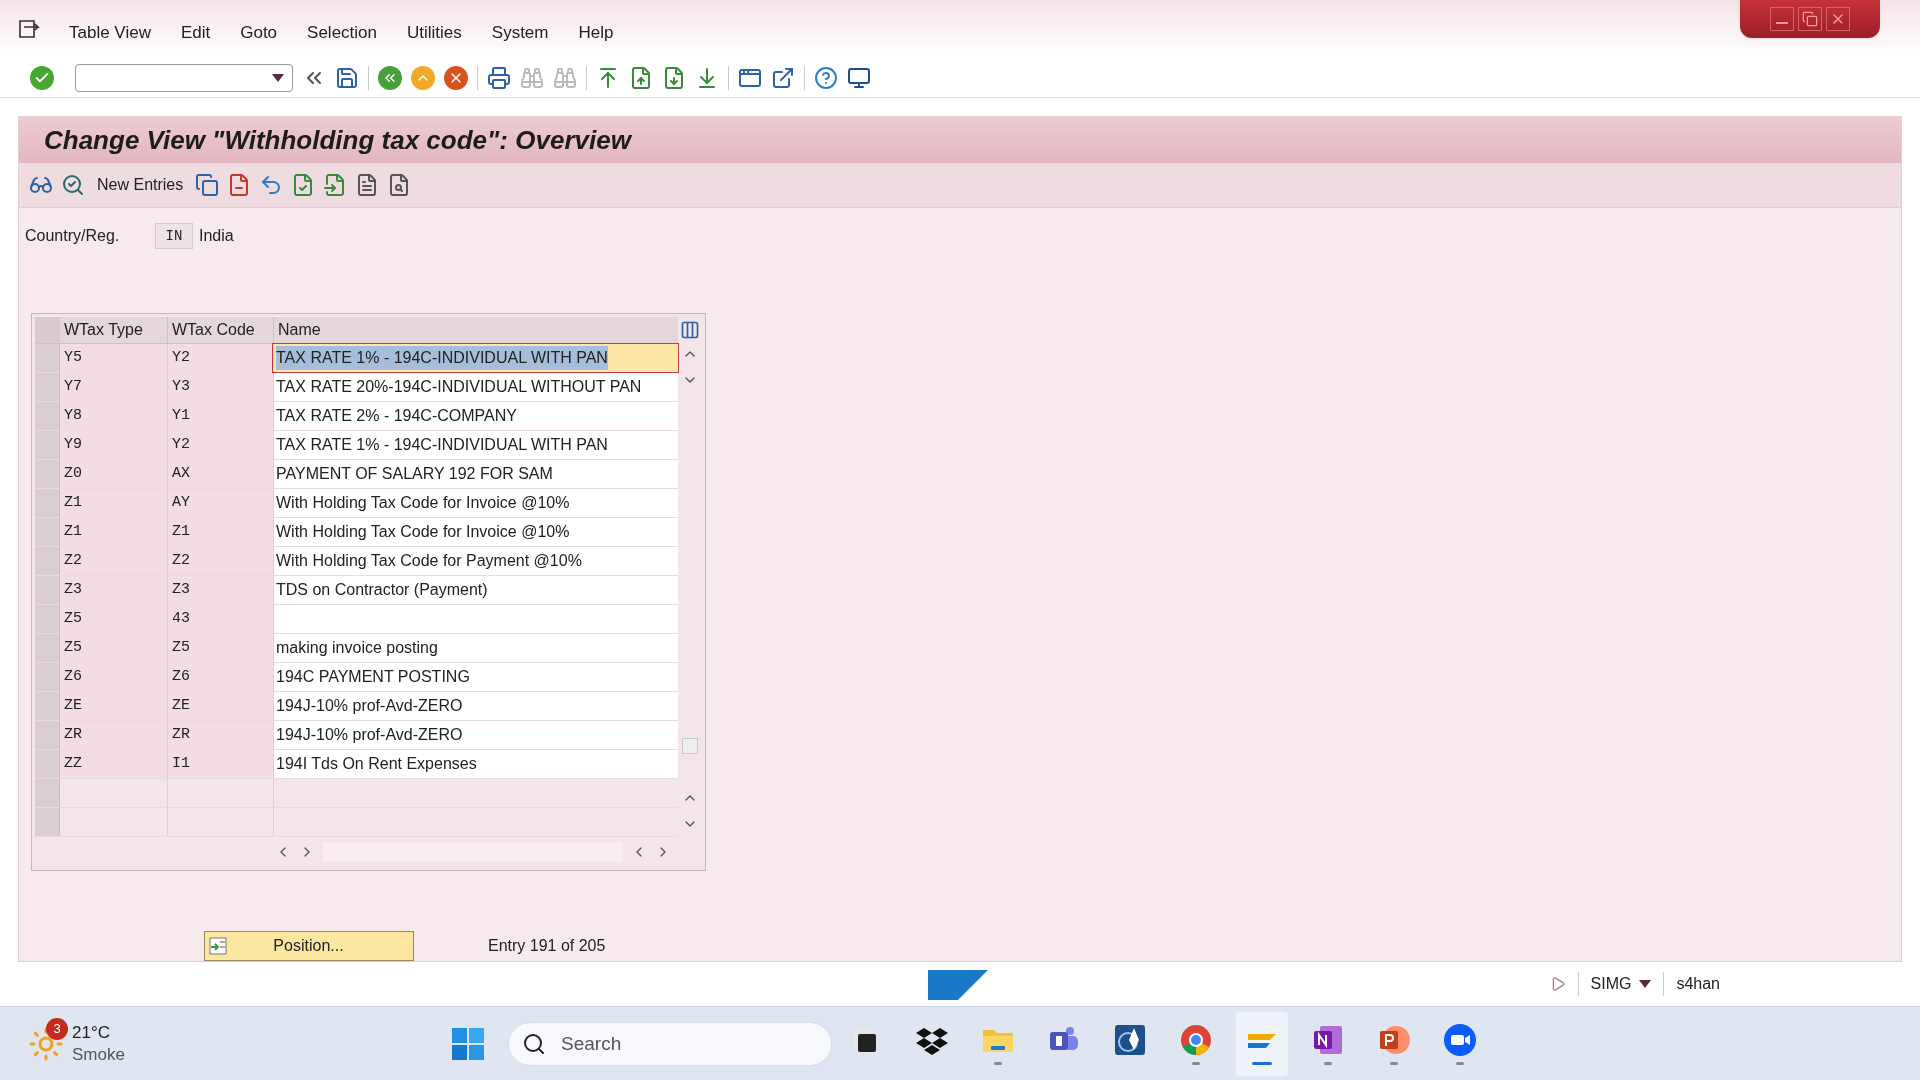 The image size is (1920, 1080). I want to click on menu-item: Edit, so click(195, 33).